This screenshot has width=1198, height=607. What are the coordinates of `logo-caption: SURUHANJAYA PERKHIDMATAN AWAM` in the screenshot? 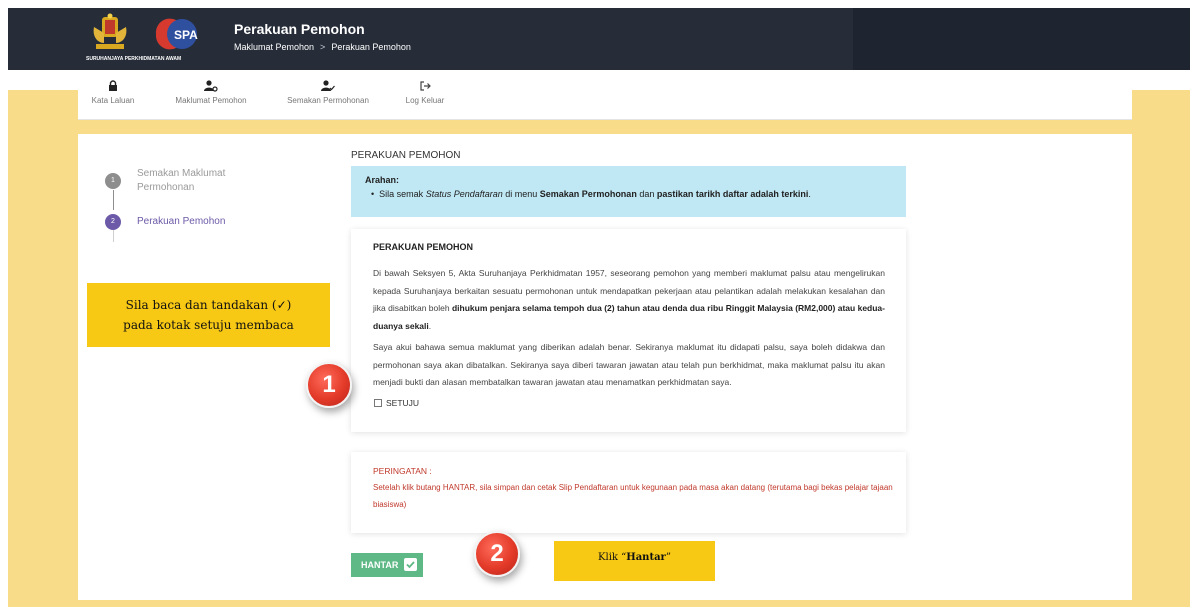 It's located at (134, 59).